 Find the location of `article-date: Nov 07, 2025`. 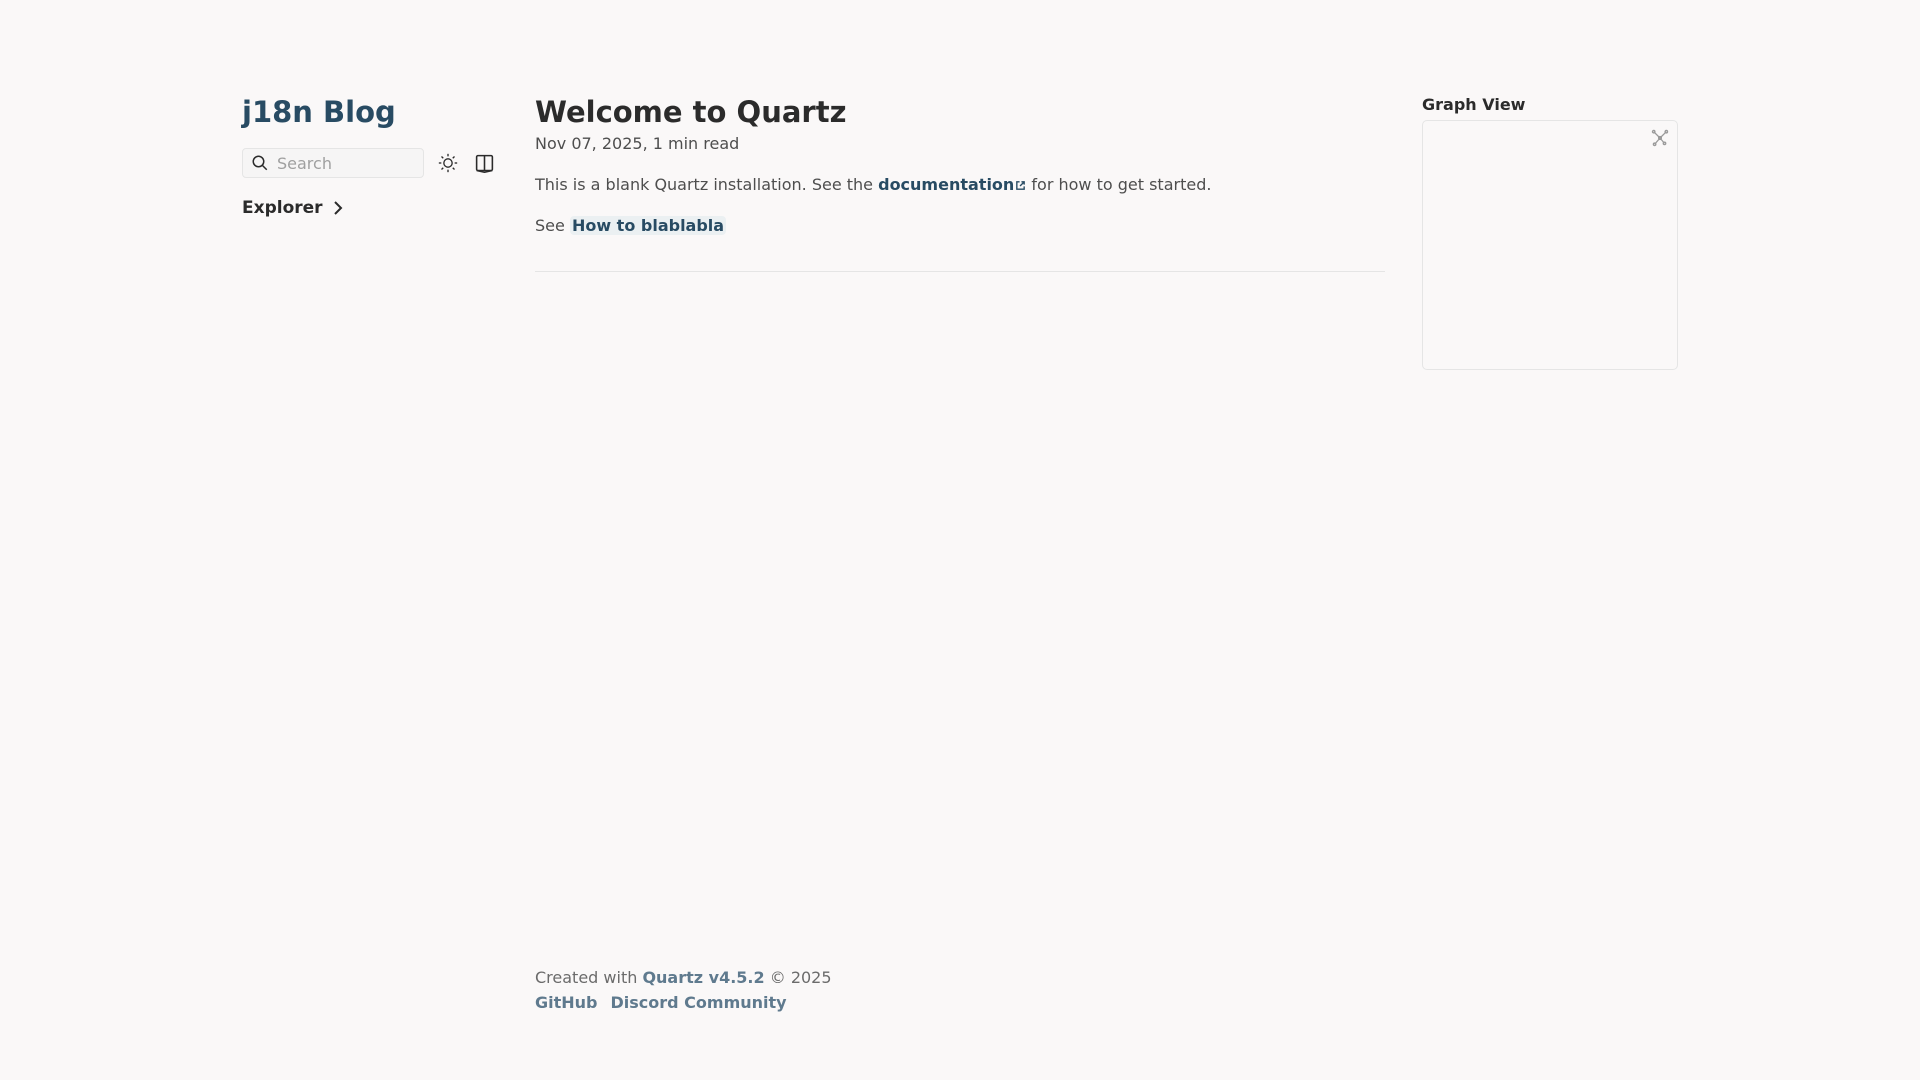

article-date: Nov 07, 2025 is located at coordinates (589, 143).